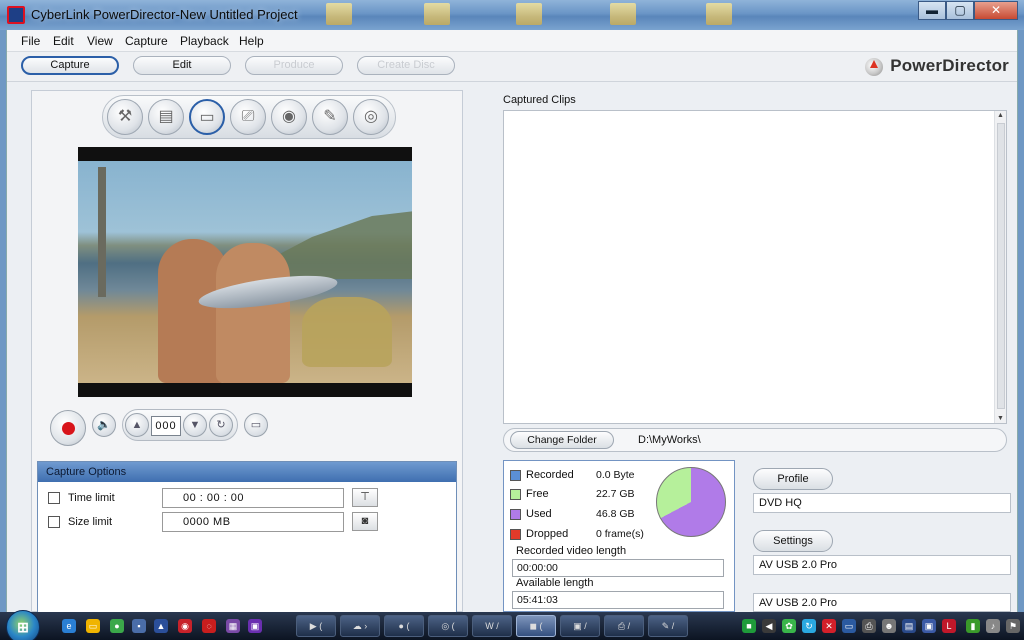  I want to click on tray-flag-icon: ⚑, so click(1013, 626).